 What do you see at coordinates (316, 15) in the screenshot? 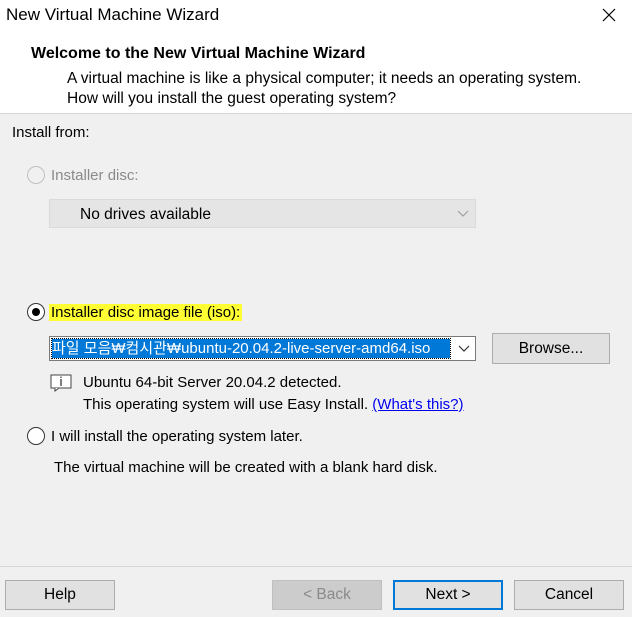
I see `title-bar: New Virtual Machine Wizard` at bounding box center [316, 15].